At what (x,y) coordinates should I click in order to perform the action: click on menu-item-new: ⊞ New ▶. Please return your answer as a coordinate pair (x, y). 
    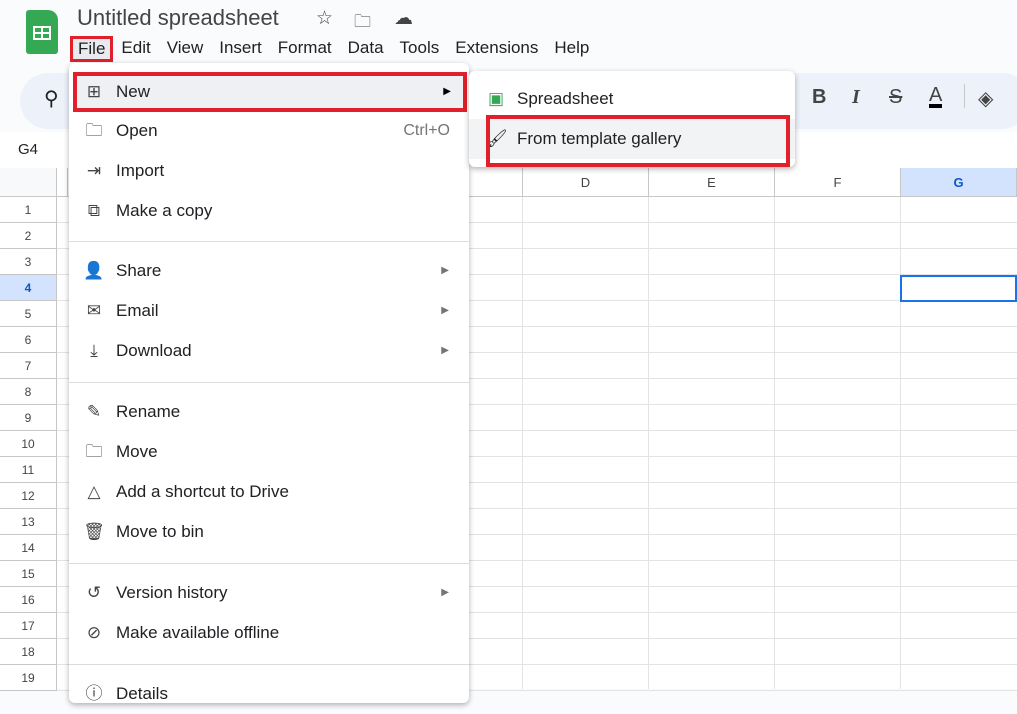
    Looking at the image, I should click on (270, 92).